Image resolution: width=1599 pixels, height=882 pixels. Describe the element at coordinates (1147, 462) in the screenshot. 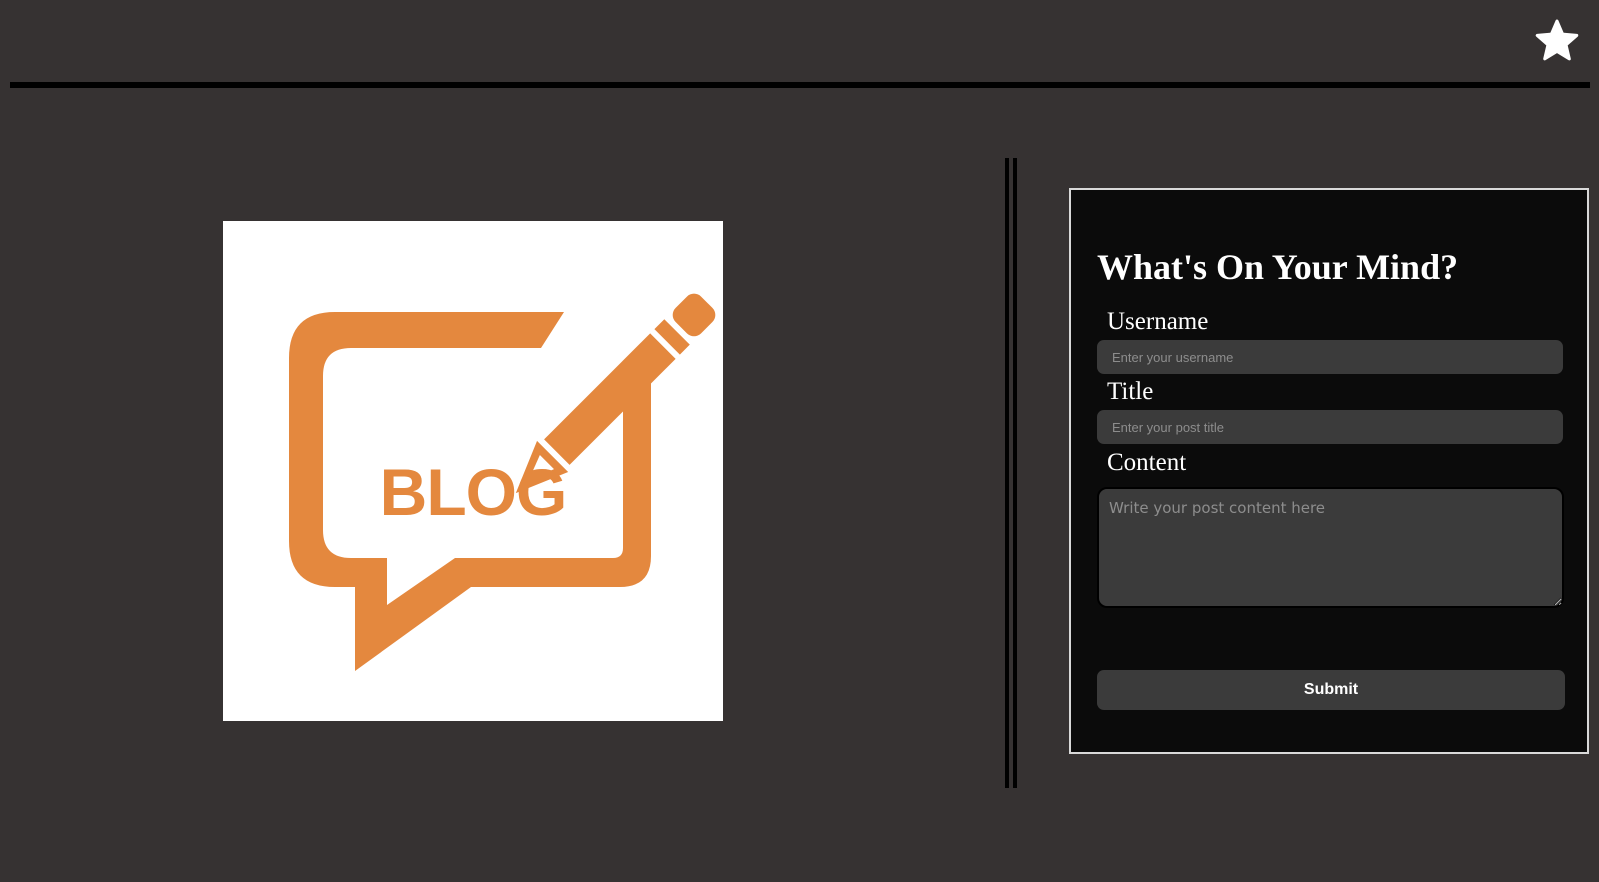

I see `content-label: Content` at that location.